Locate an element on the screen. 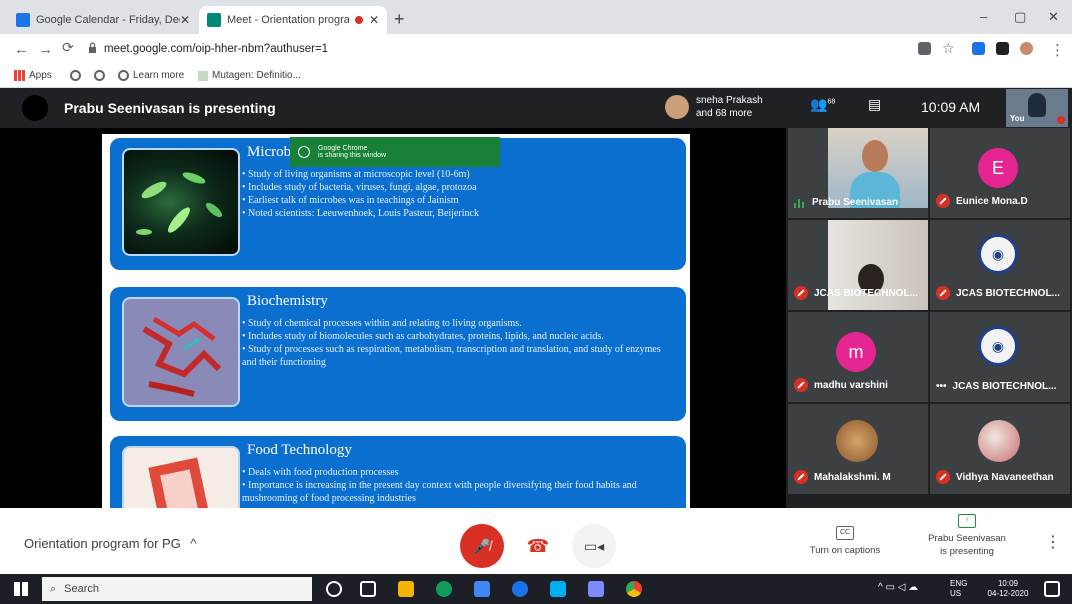  self-video is located at coordinates (1037, 105).